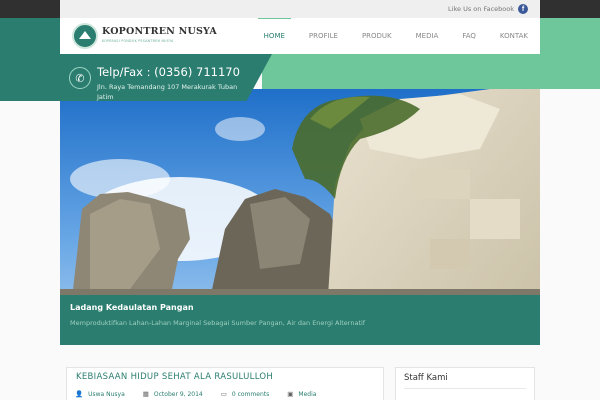 The image size is (600, 400). Describe the element at coordinates (145, 394) in the screenshot. I see `calendar-icon: ▦` at that location.